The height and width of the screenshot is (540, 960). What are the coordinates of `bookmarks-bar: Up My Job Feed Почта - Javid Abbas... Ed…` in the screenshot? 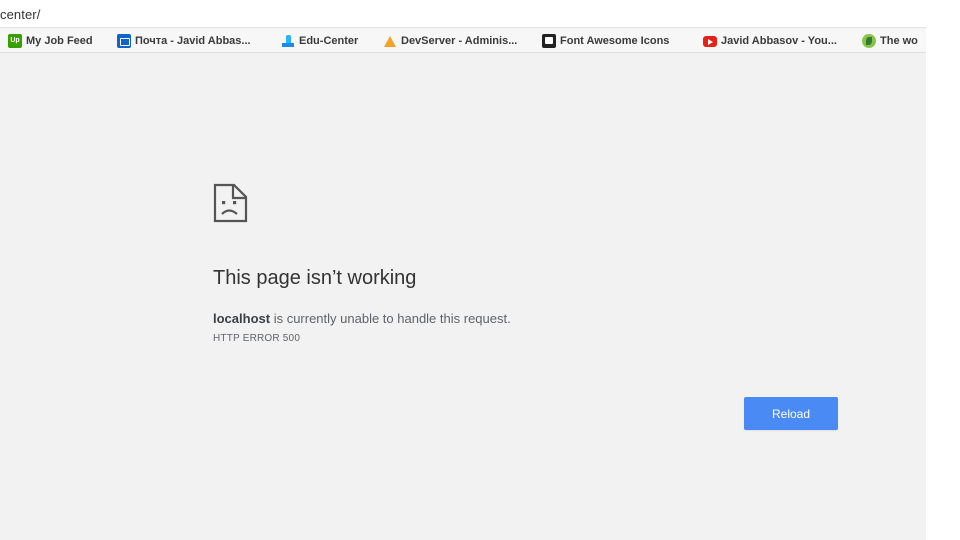 It's located at (463, 41).